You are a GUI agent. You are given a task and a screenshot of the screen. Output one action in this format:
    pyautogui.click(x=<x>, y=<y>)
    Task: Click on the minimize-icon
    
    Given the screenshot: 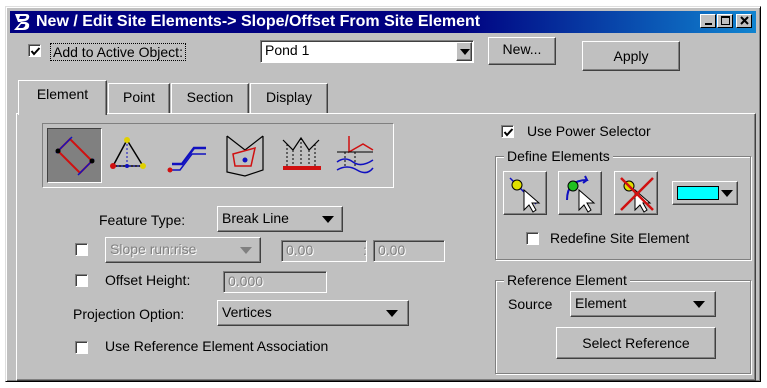 What is the action you would take?
    pyautogui.click(x=708, y=24)
    